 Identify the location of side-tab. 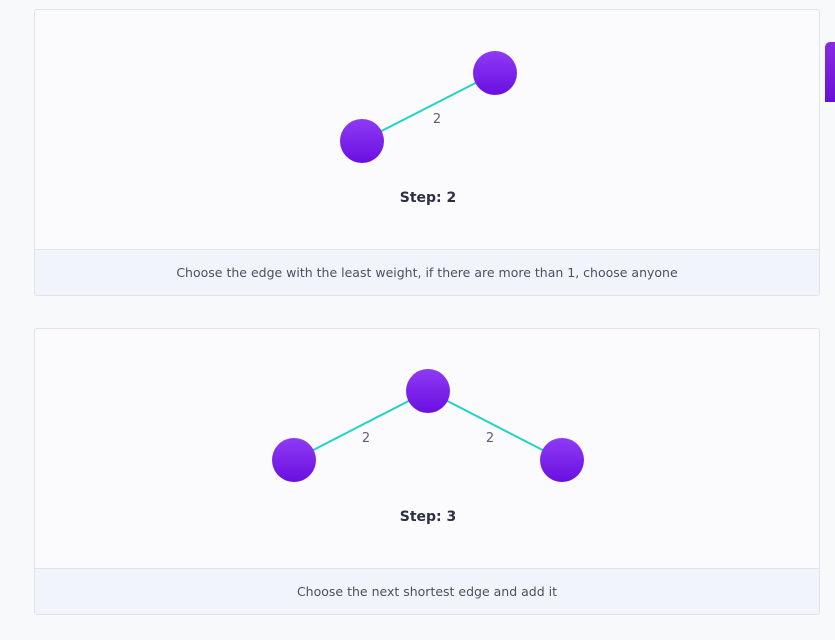
(830, 72).